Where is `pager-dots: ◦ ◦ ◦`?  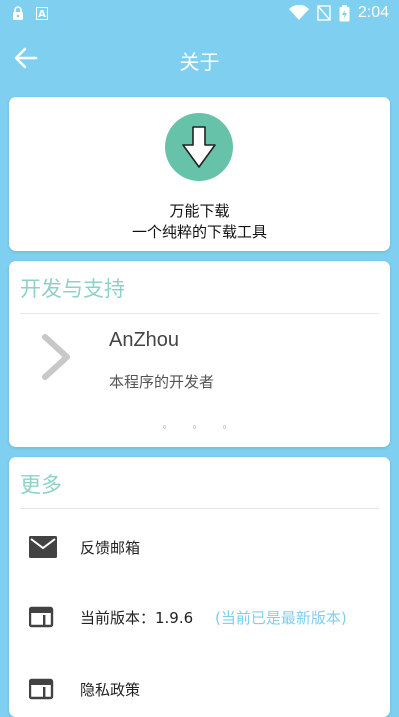
pager-dots: ◦ ◦ ◦ is located at coordinates (199, 427).